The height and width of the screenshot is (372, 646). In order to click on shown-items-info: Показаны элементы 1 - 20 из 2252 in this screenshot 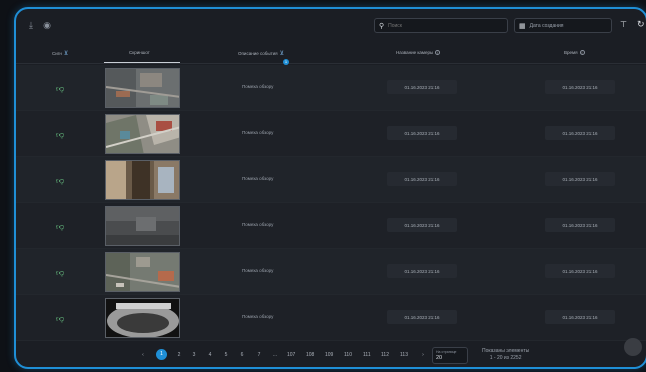, I will do `click(506, 354)`.